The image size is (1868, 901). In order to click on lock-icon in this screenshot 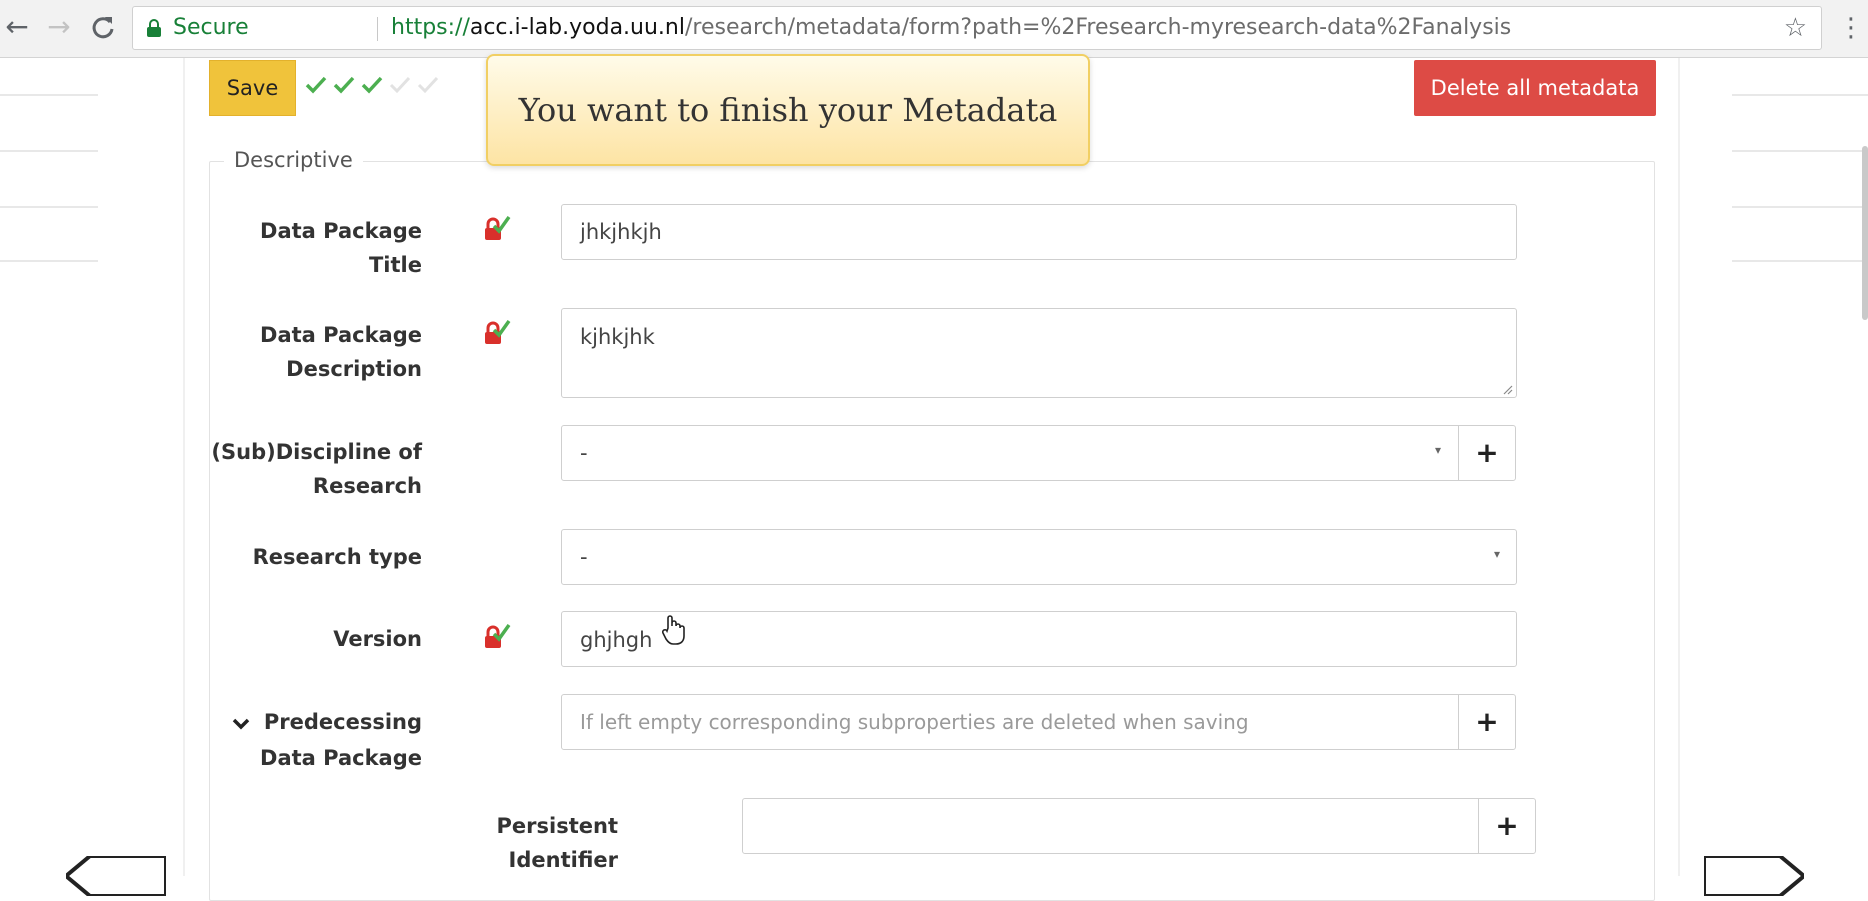, I will do `click(154, 28)`.